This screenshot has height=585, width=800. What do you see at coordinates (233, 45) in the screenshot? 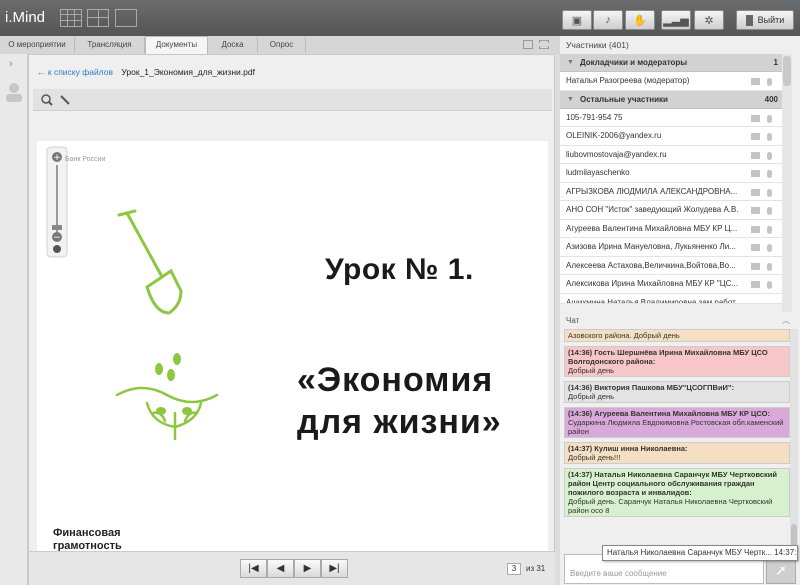
I see `tab-board: Доска` at bounding box center [233, 45].